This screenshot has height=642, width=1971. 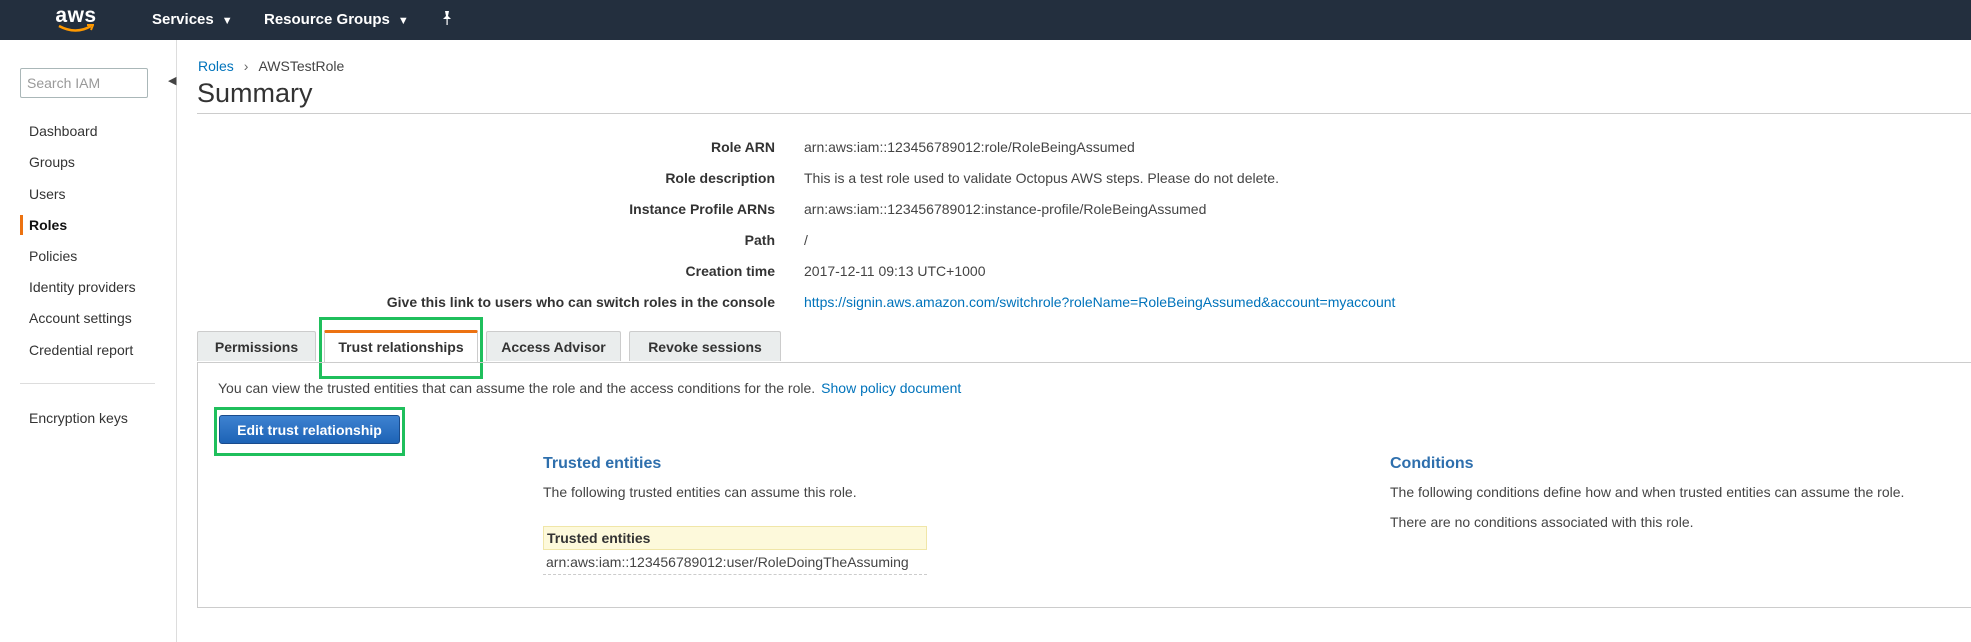 I want to click on services-menu: Services ▼, so click(x=192, y=19).